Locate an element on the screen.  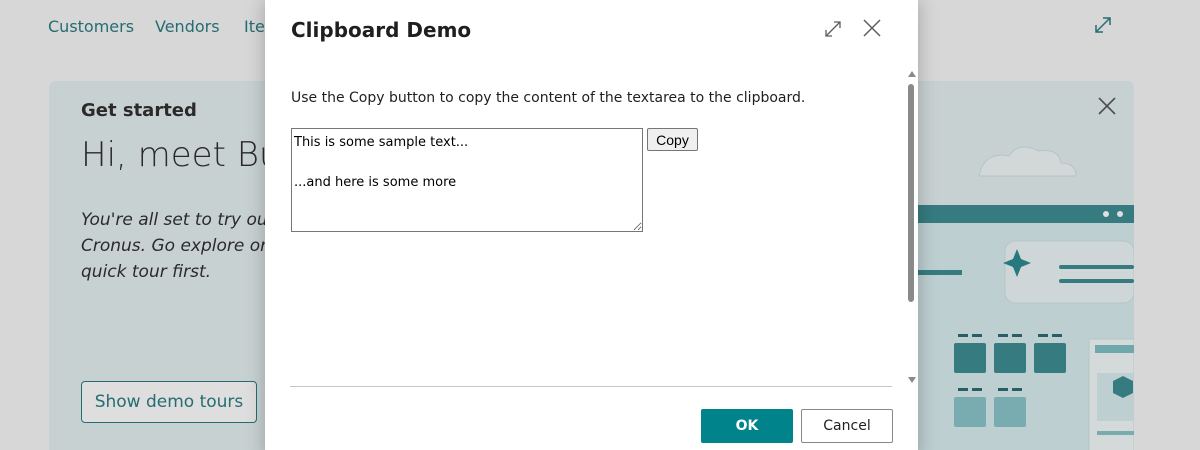
card-eyebrow: Get started is located at coordinates (139, 110).